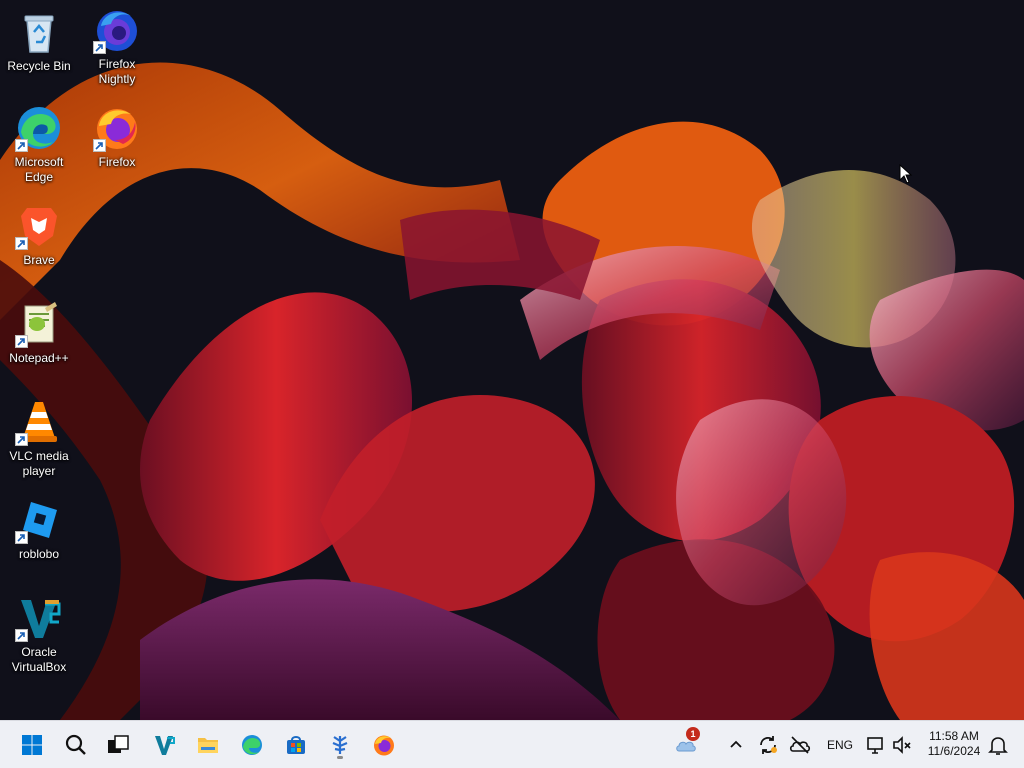 The image size is (1024, 768). I want to click on task-view-button, so click(118, 745).